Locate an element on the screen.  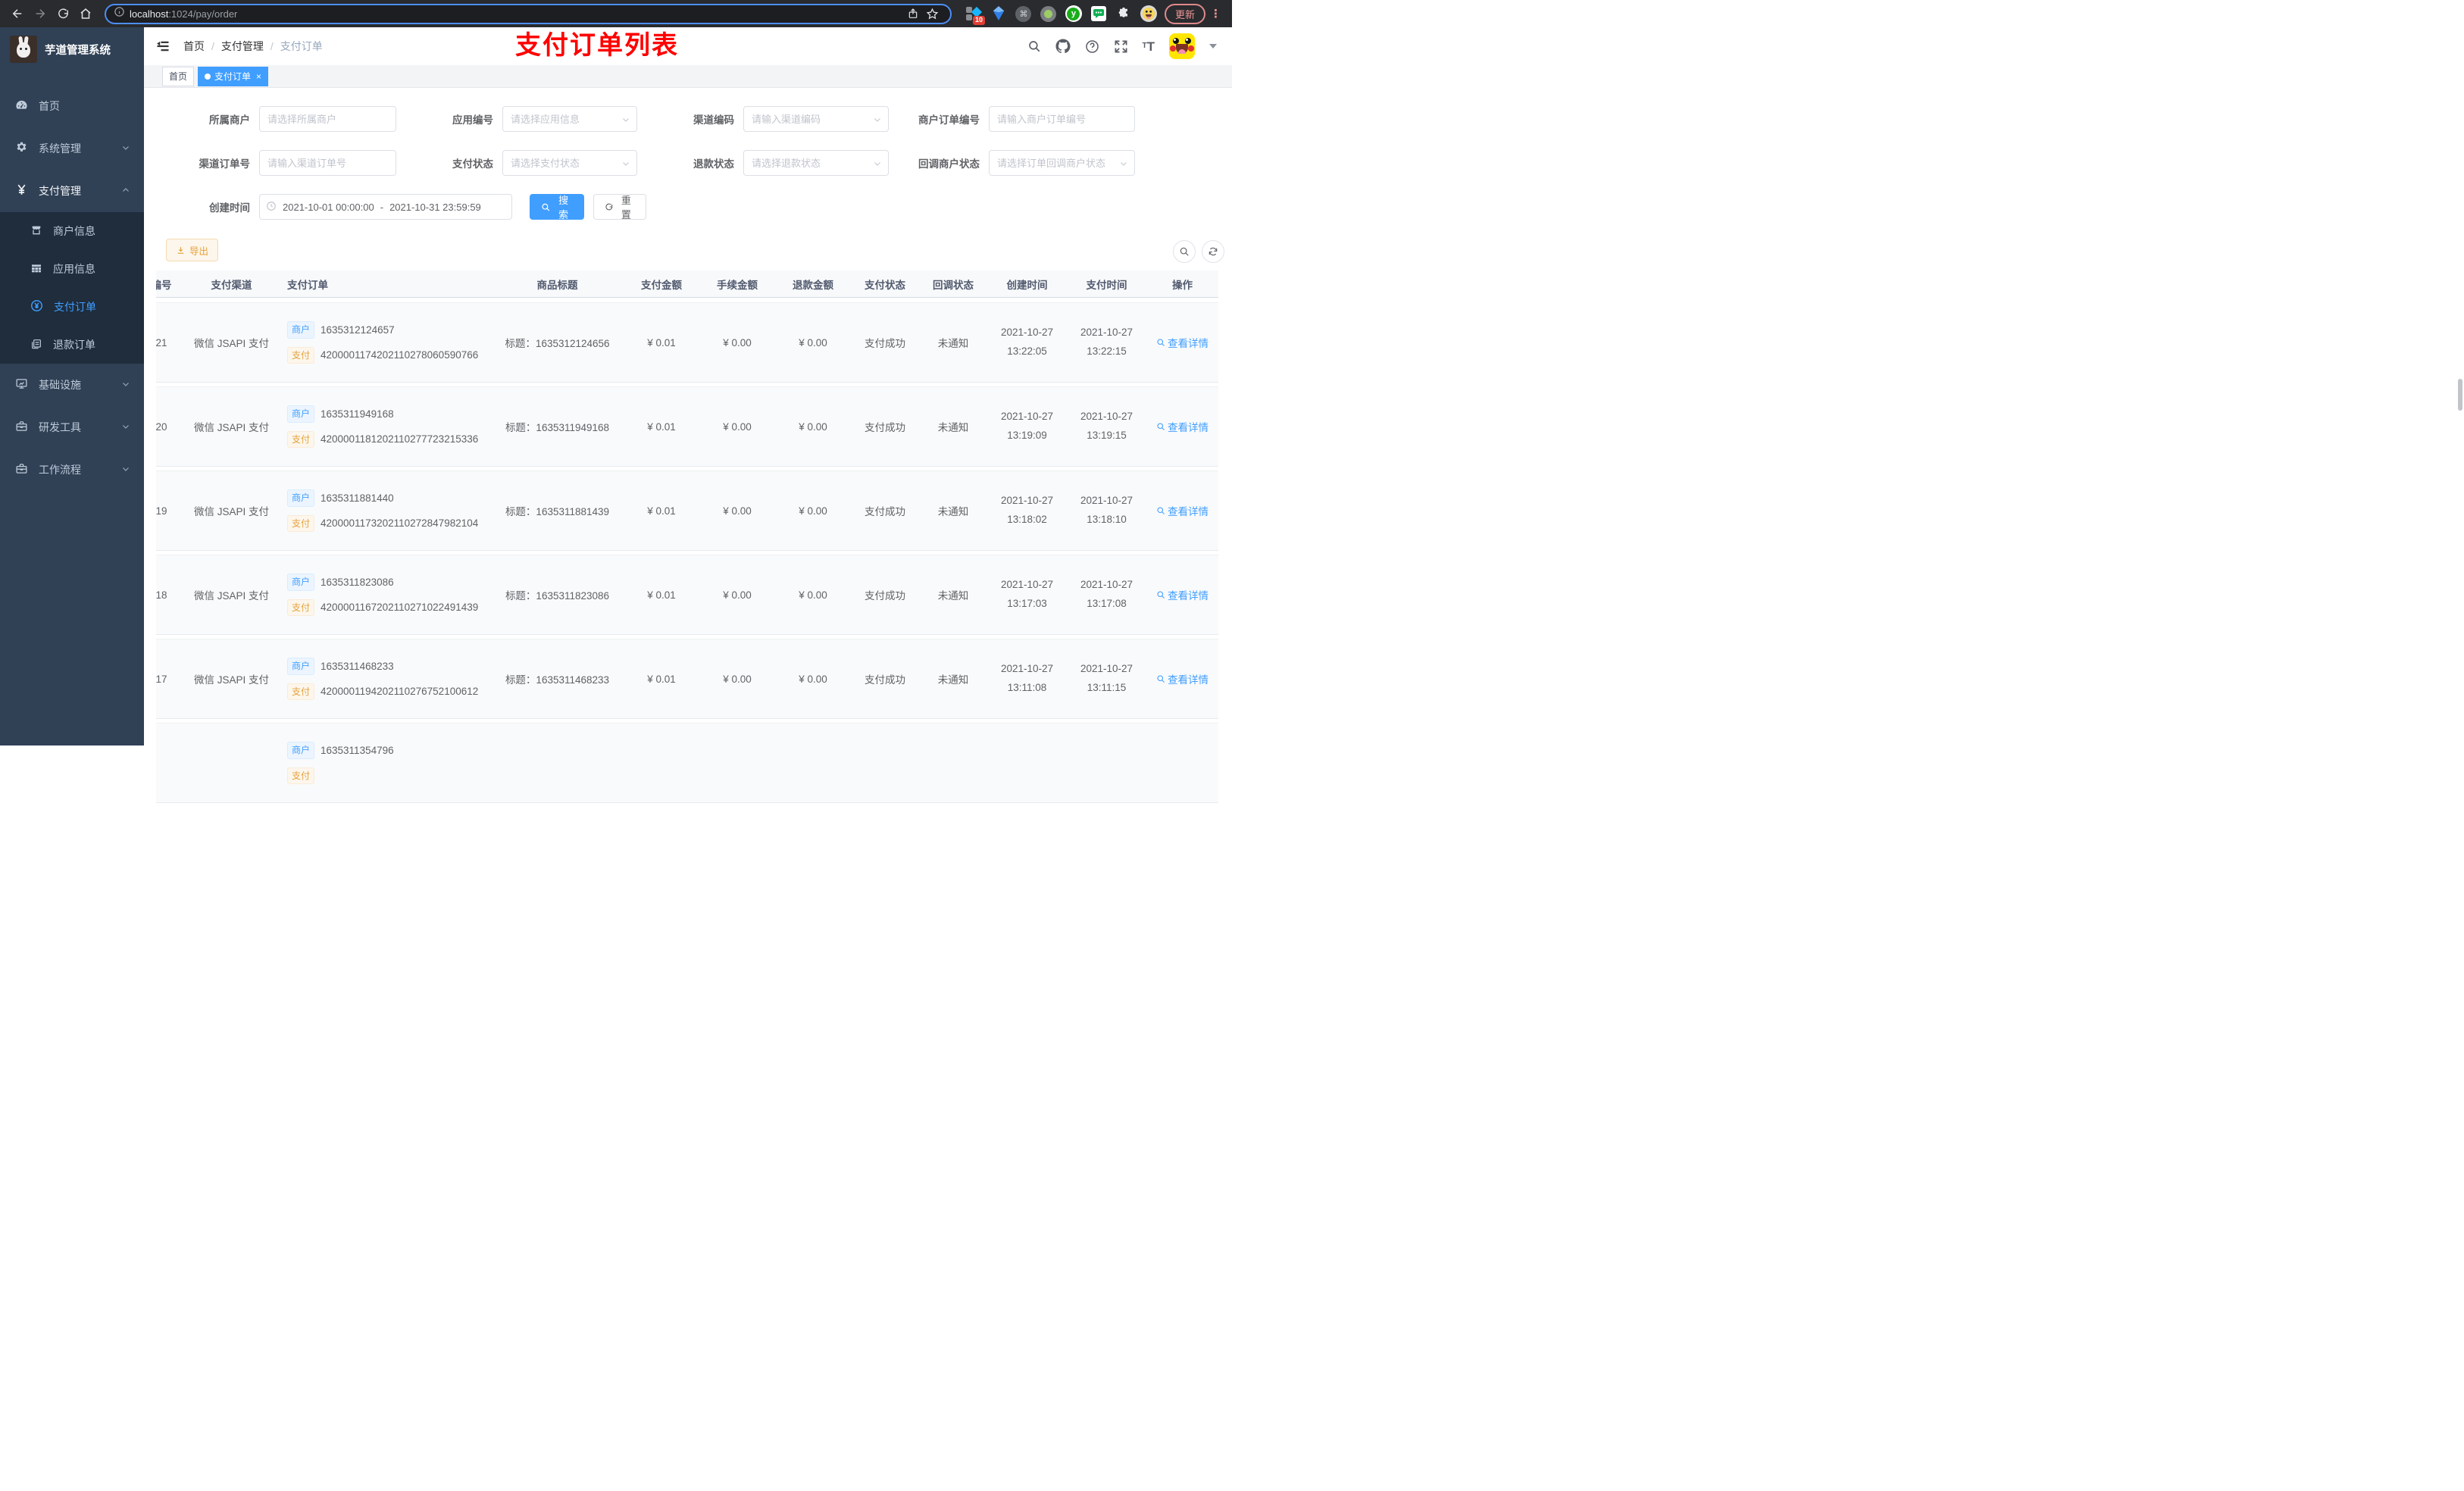
pay-order-no: 4200001194202110276752100612 is located at coordinates (400, 692).